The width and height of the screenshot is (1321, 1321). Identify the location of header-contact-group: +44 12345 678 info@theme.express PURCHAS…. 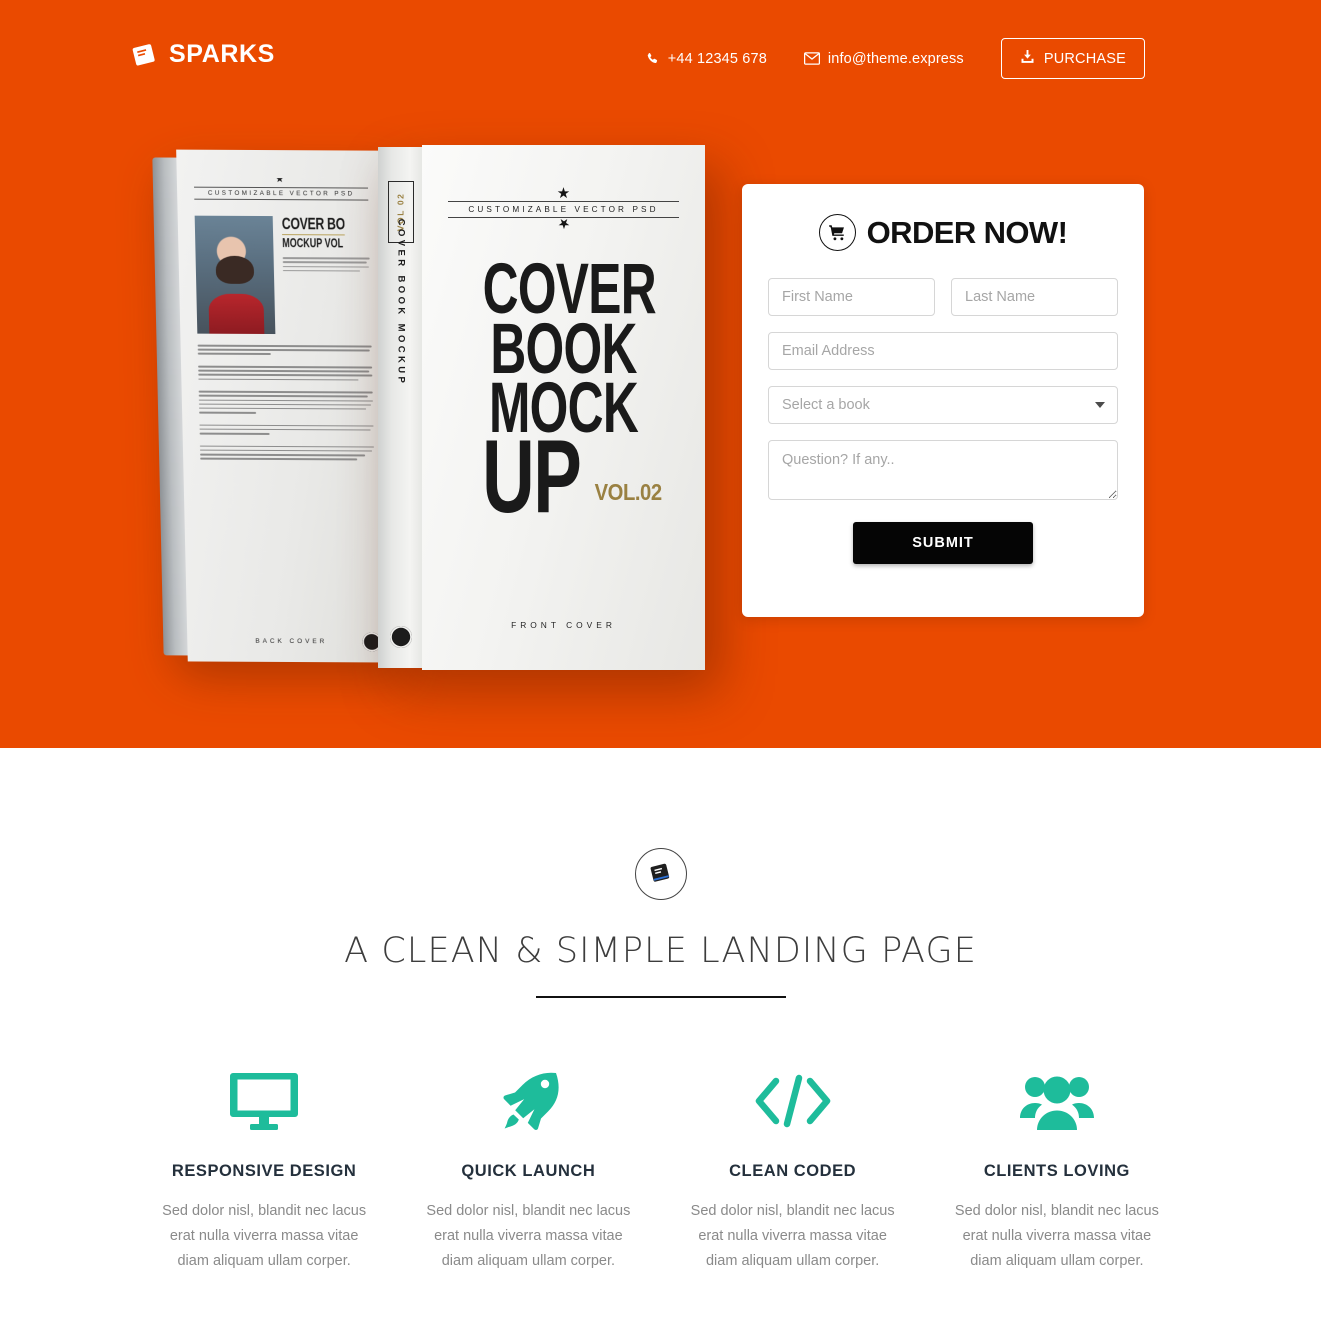
(895, 58).